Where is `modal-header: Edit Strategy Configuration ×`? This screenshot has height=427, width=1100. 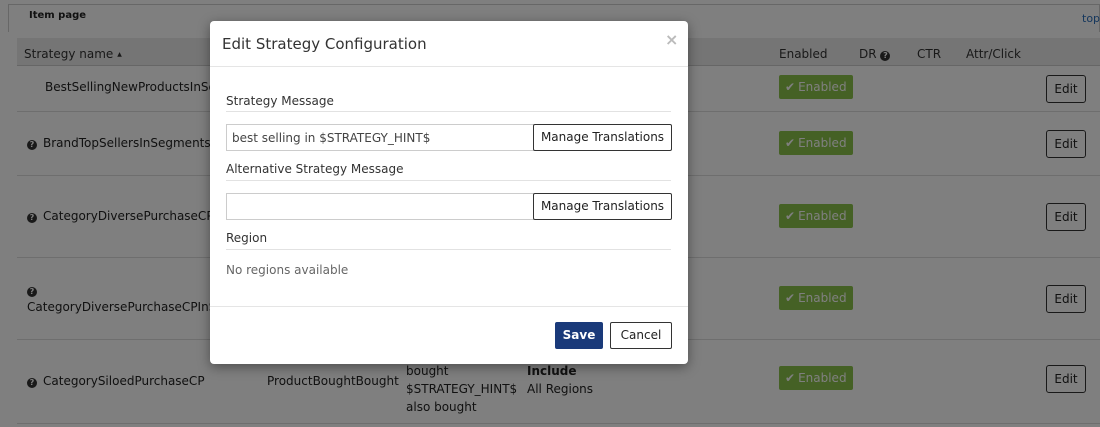 modal-header: Edit Strategy Configuration × is located at coordinates (449, 44).